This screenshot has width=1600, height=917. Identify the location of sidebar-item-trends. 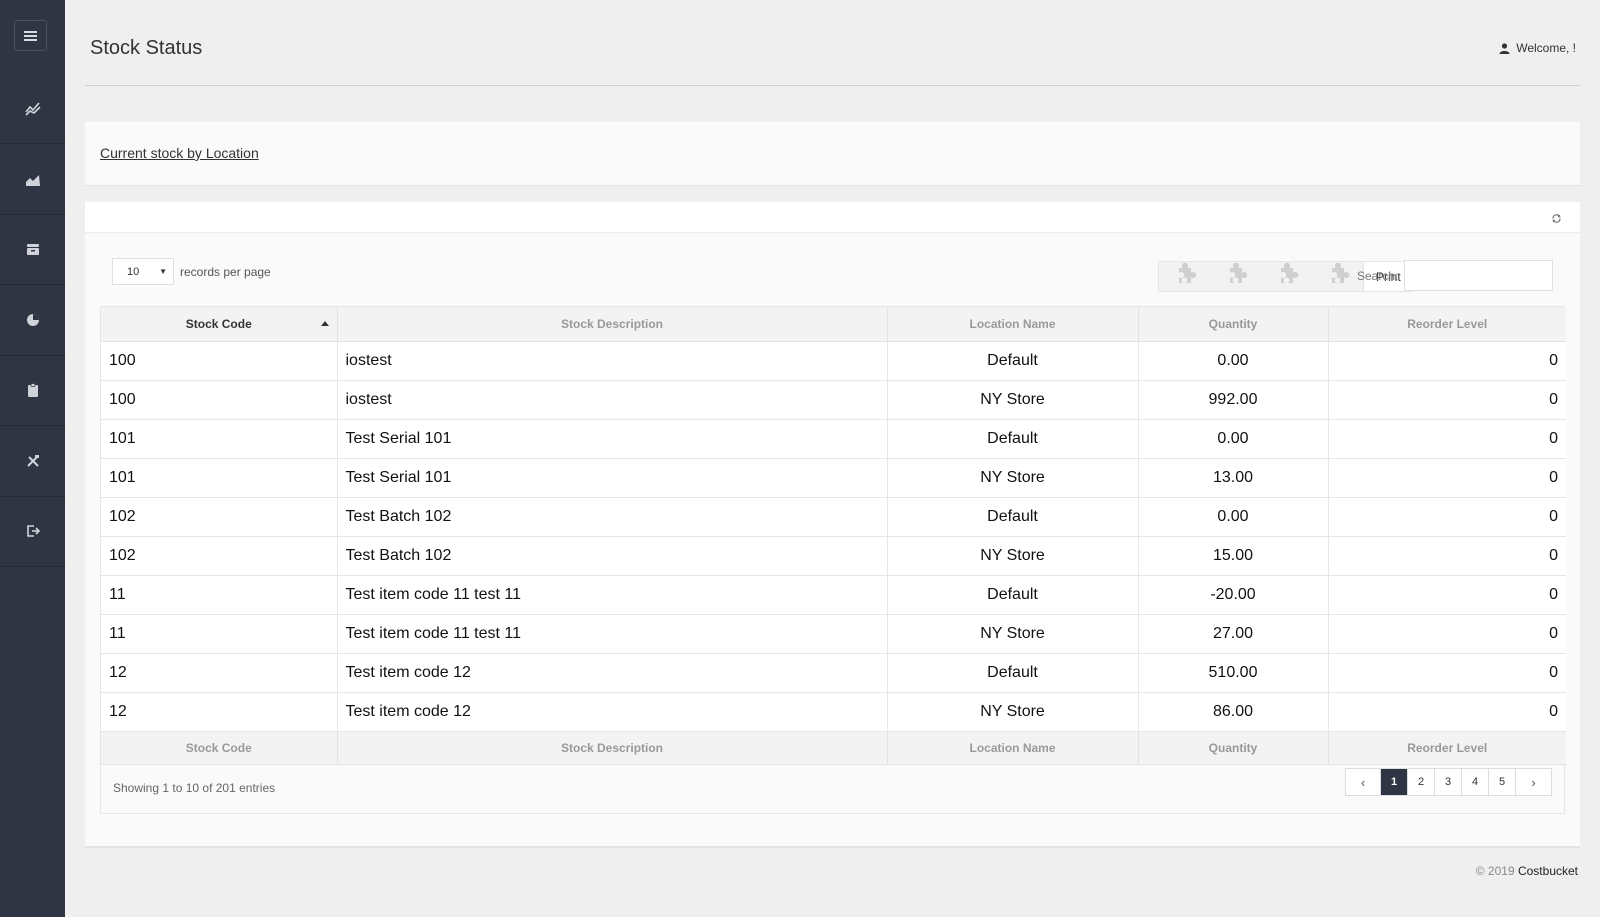
(32, 108).